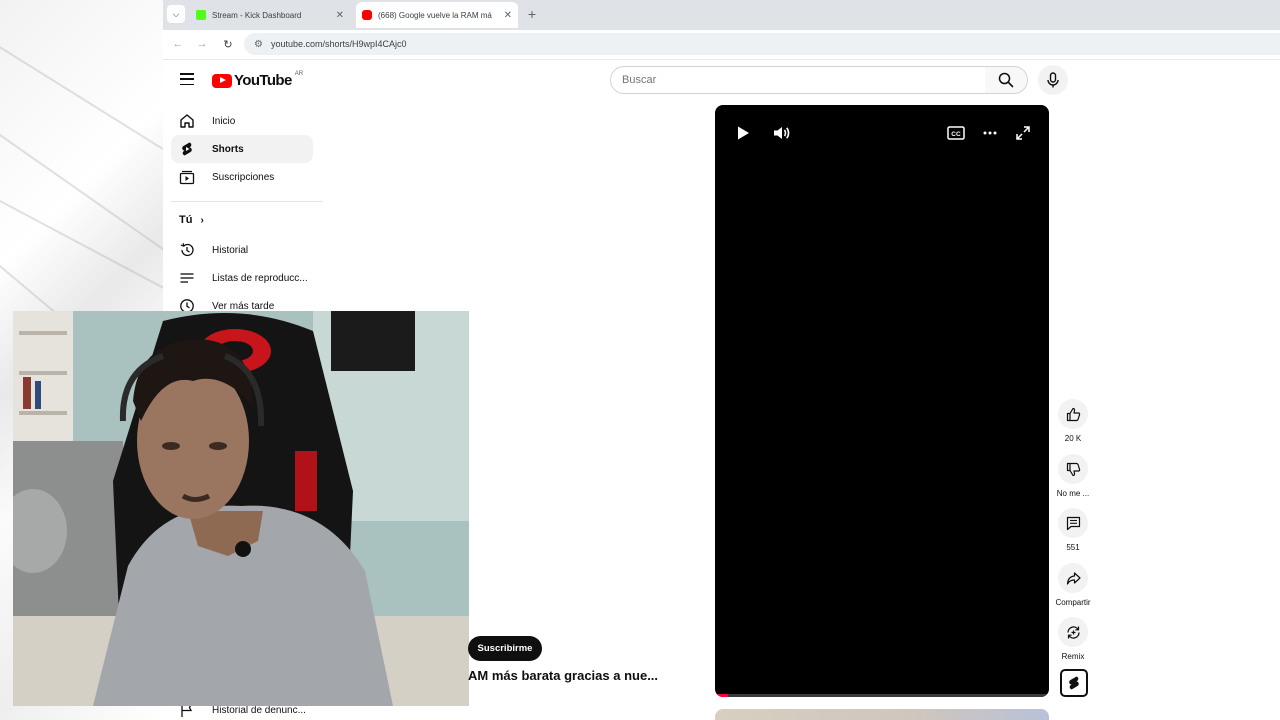 The width and height of the screenshot is (1280, 720). I want to click on search-button, so click(1006, 80).